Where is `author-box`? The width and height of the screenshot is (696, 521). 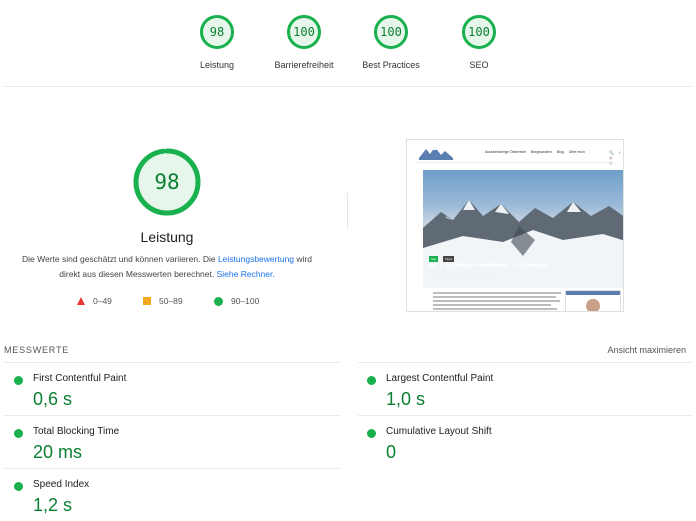 author-box is located at coordinates (593, 300).